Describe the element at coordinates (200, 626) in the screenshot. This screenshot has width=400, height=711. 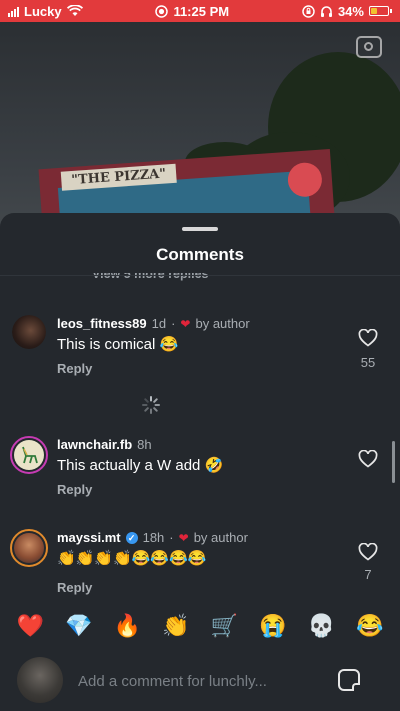
I see `emoji-reaction-bar: ❤️ 💎 🔥 👏 🛒 😭 💀 😂` at that location.